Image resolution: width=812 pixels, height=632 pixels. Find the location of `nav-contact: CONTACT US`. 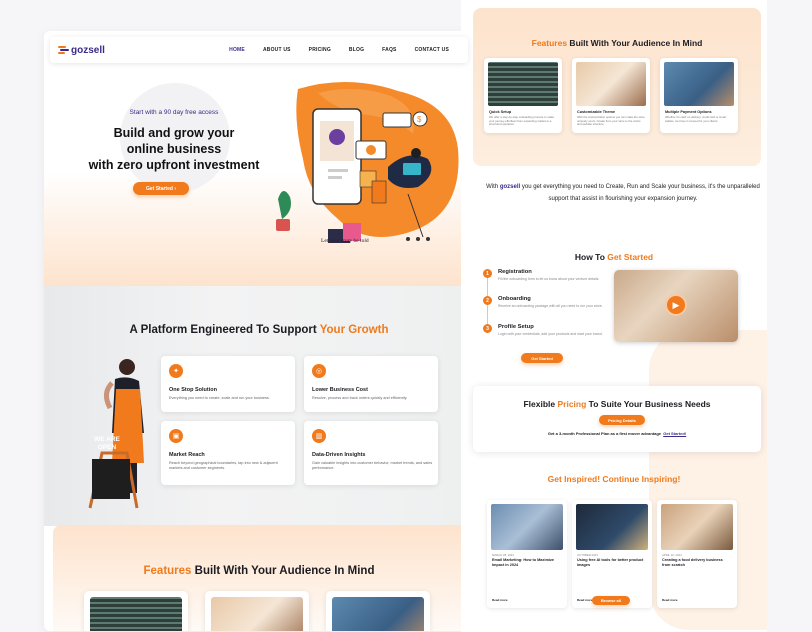

nav-contact: CONTACT US is located at coordinates (432, 50).